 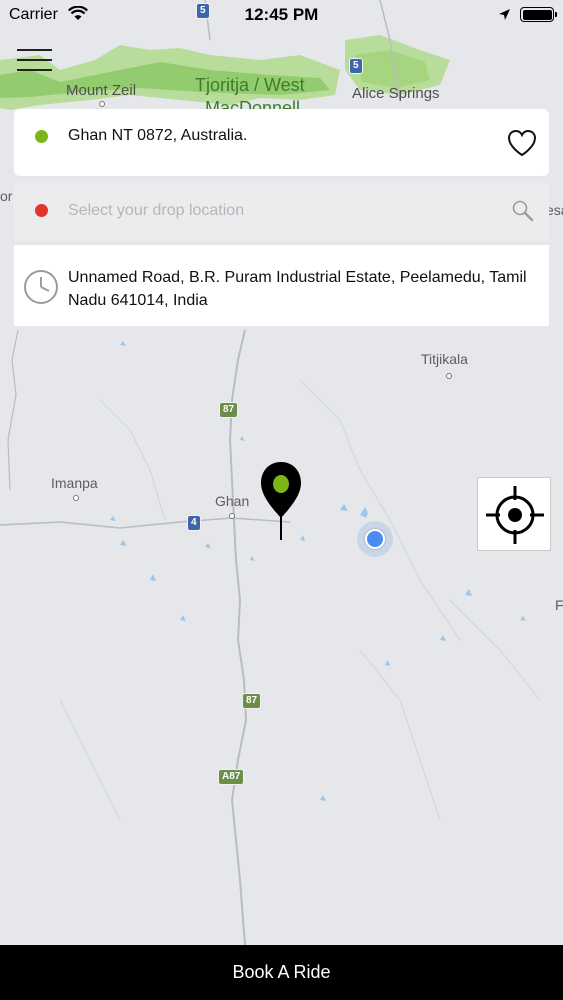 I want to click on route-shield-a87: A87, so click(x=231, y=777).